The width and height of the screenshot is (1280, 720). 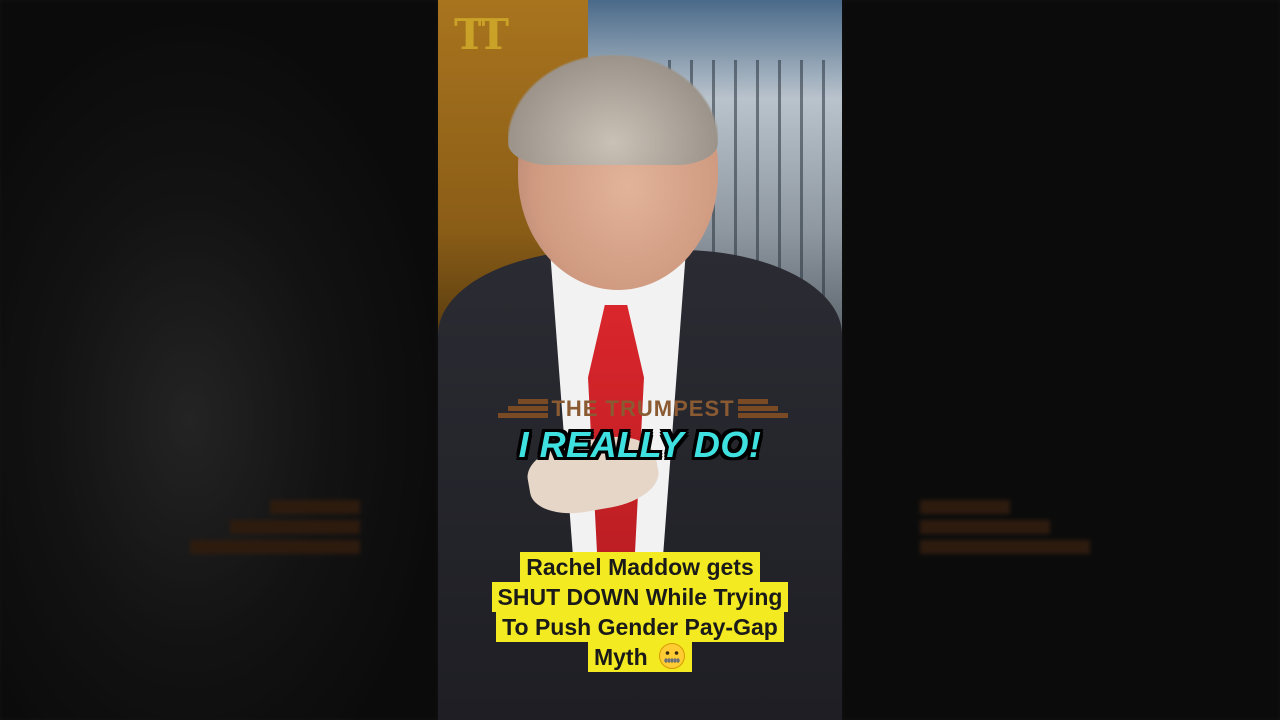 I want to click on subtitle-caption: I REALLY DO!, so click(x=640, y=444).